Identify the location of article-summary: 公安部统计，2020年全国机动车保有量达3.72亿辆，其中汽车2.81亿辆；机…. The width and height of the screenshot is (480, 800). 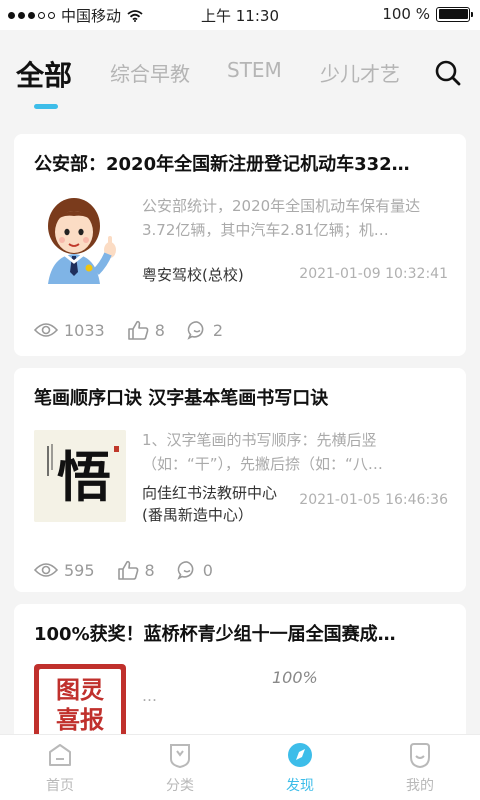
(281, 218).